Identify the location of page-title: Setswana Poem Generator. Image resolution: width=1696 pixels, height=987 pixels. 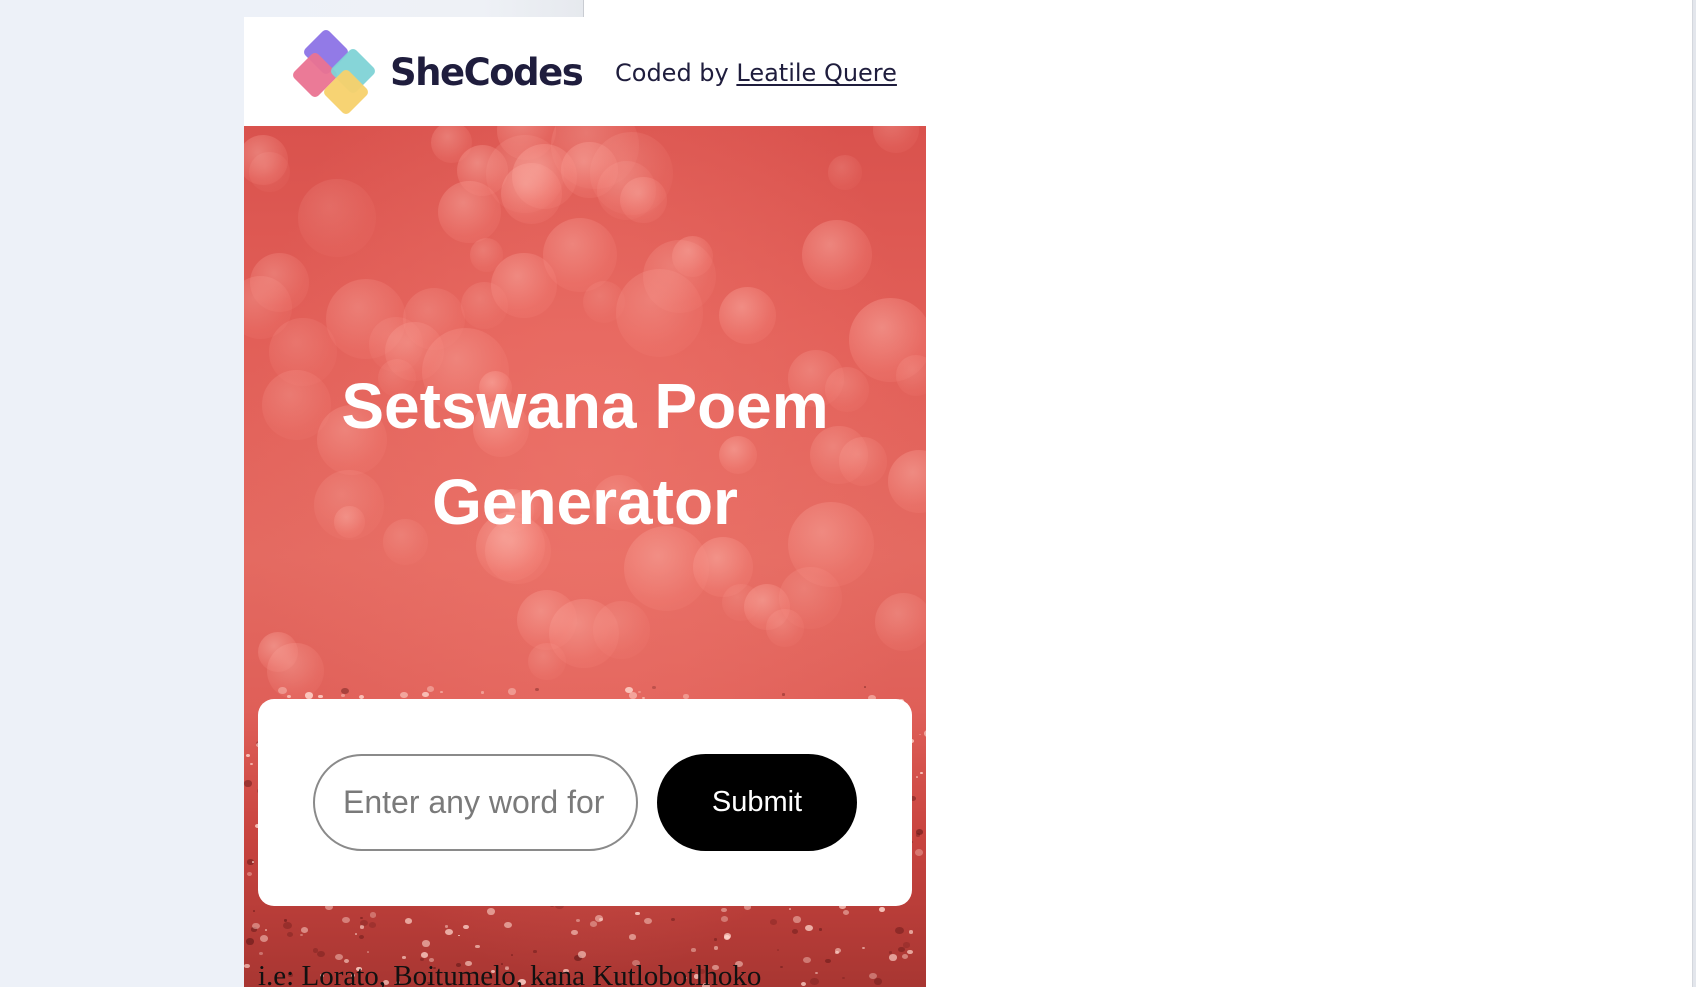
(585, 454).